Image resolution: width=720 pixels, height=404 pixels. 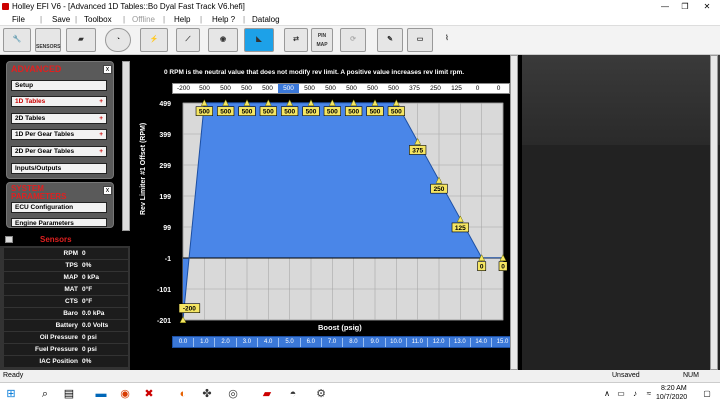 I want to click on settings-icon: ⚙, so click(x=321, y=394).